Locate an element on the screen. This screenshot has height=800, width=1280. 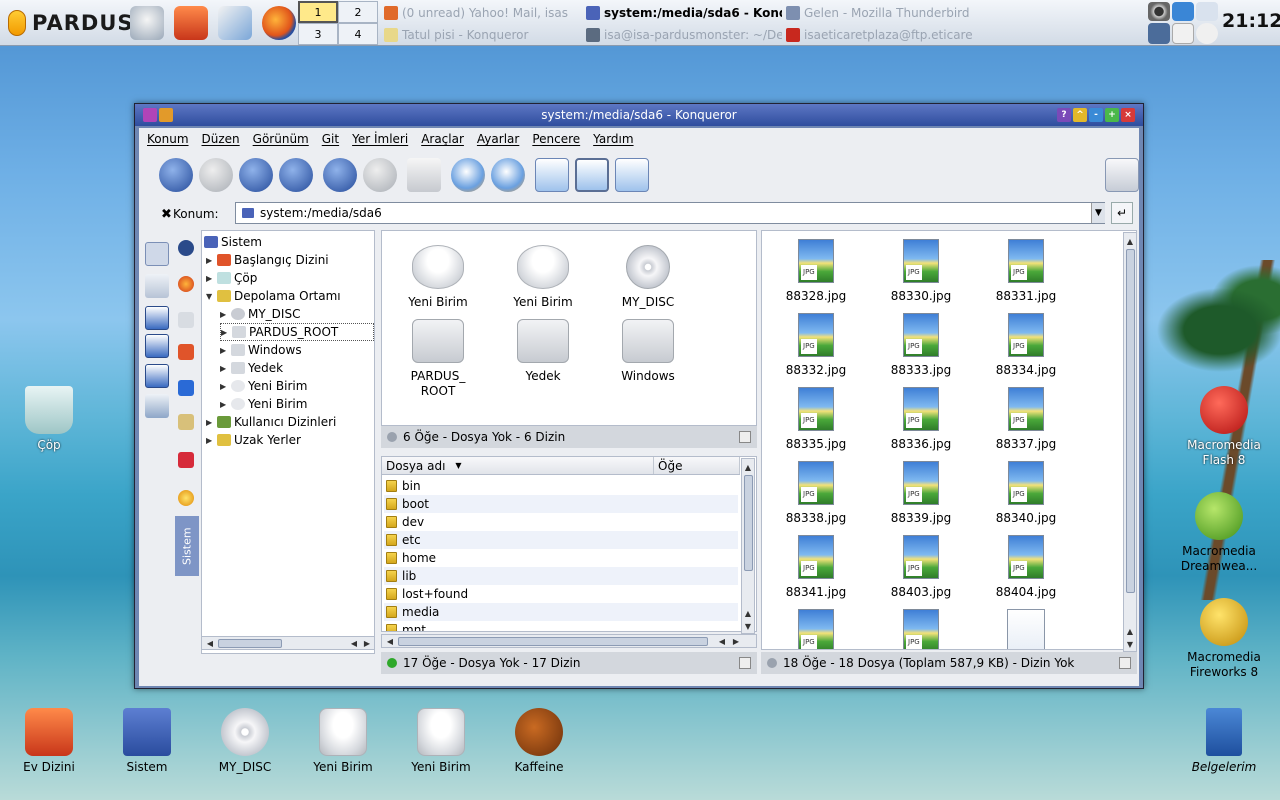
sidebar-tab-sistem: Sistem is located at coordinates (187, 546).